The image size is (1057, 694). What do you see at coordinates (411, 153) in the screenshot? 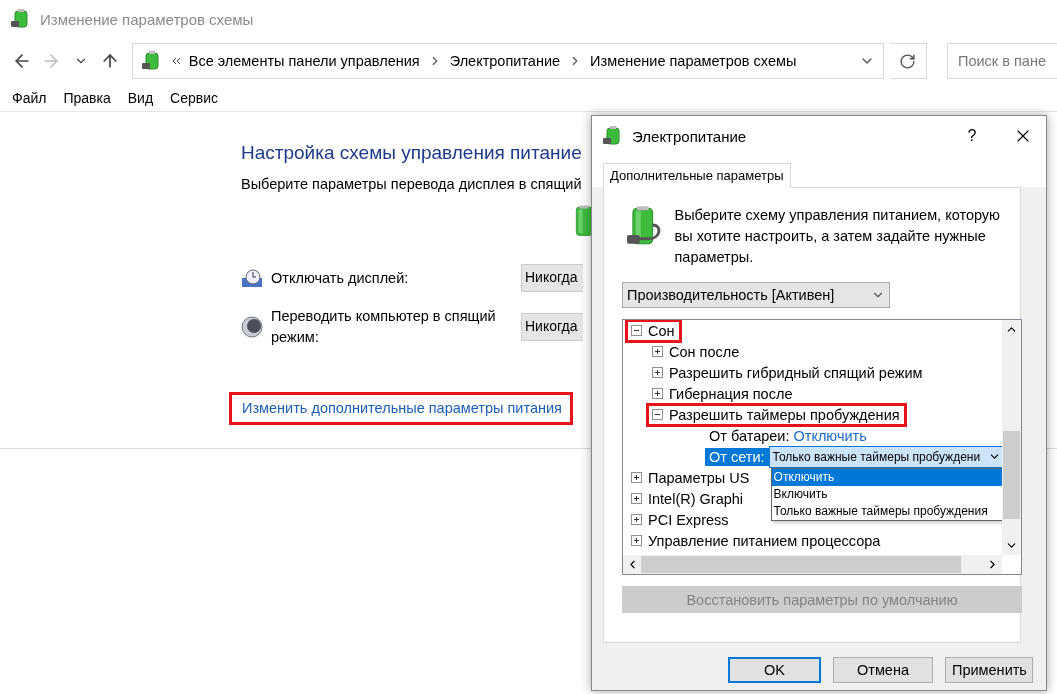
I see `page-heading: Настройка схемы управления питание` at bounding box center [411, 153].